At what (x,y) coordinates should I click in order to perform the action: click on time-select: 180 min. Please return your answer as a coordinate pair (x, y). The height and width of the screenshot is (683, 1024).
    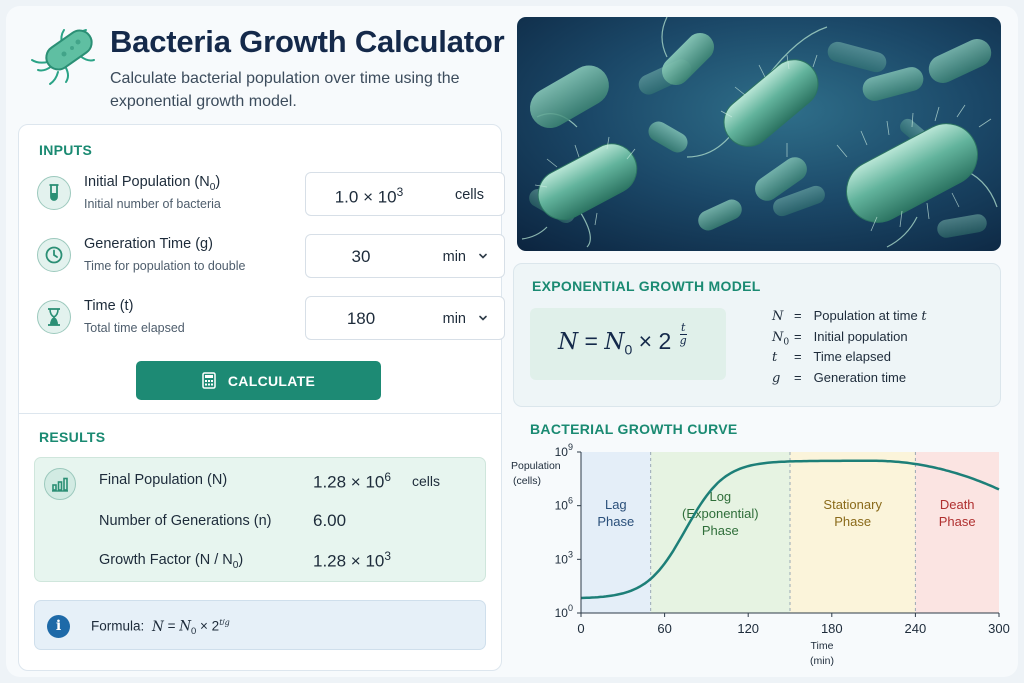
    Looking at the image, I should click on (405, 318).